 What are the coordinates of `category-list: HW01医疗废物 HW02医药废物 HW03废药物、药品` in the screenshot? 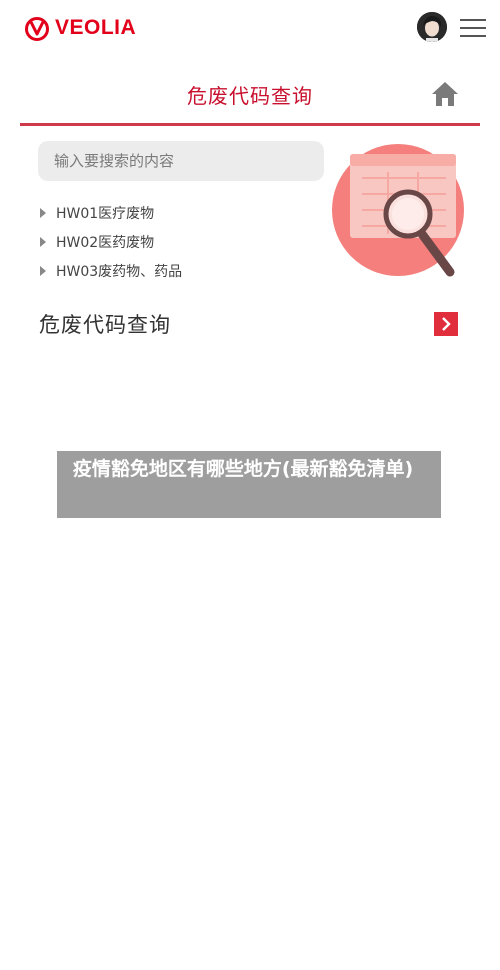 It's located at (178, 241).